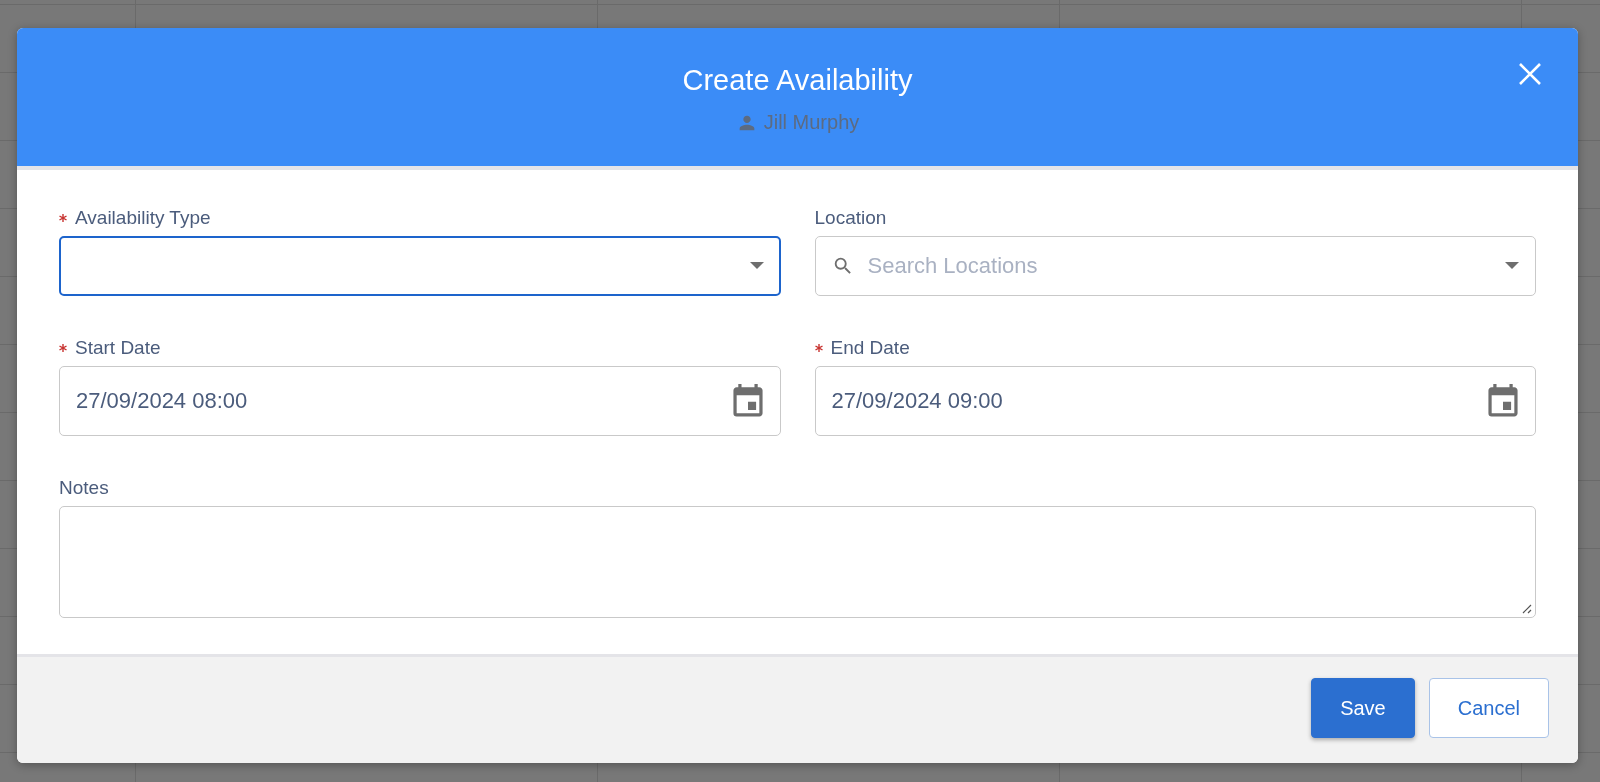 The height and width of the screenshot is (782, 1600). Describe the element at coordinates (397, 401) in the screenshot. I see `date-input: 27/09/2024 08:00` at that location.